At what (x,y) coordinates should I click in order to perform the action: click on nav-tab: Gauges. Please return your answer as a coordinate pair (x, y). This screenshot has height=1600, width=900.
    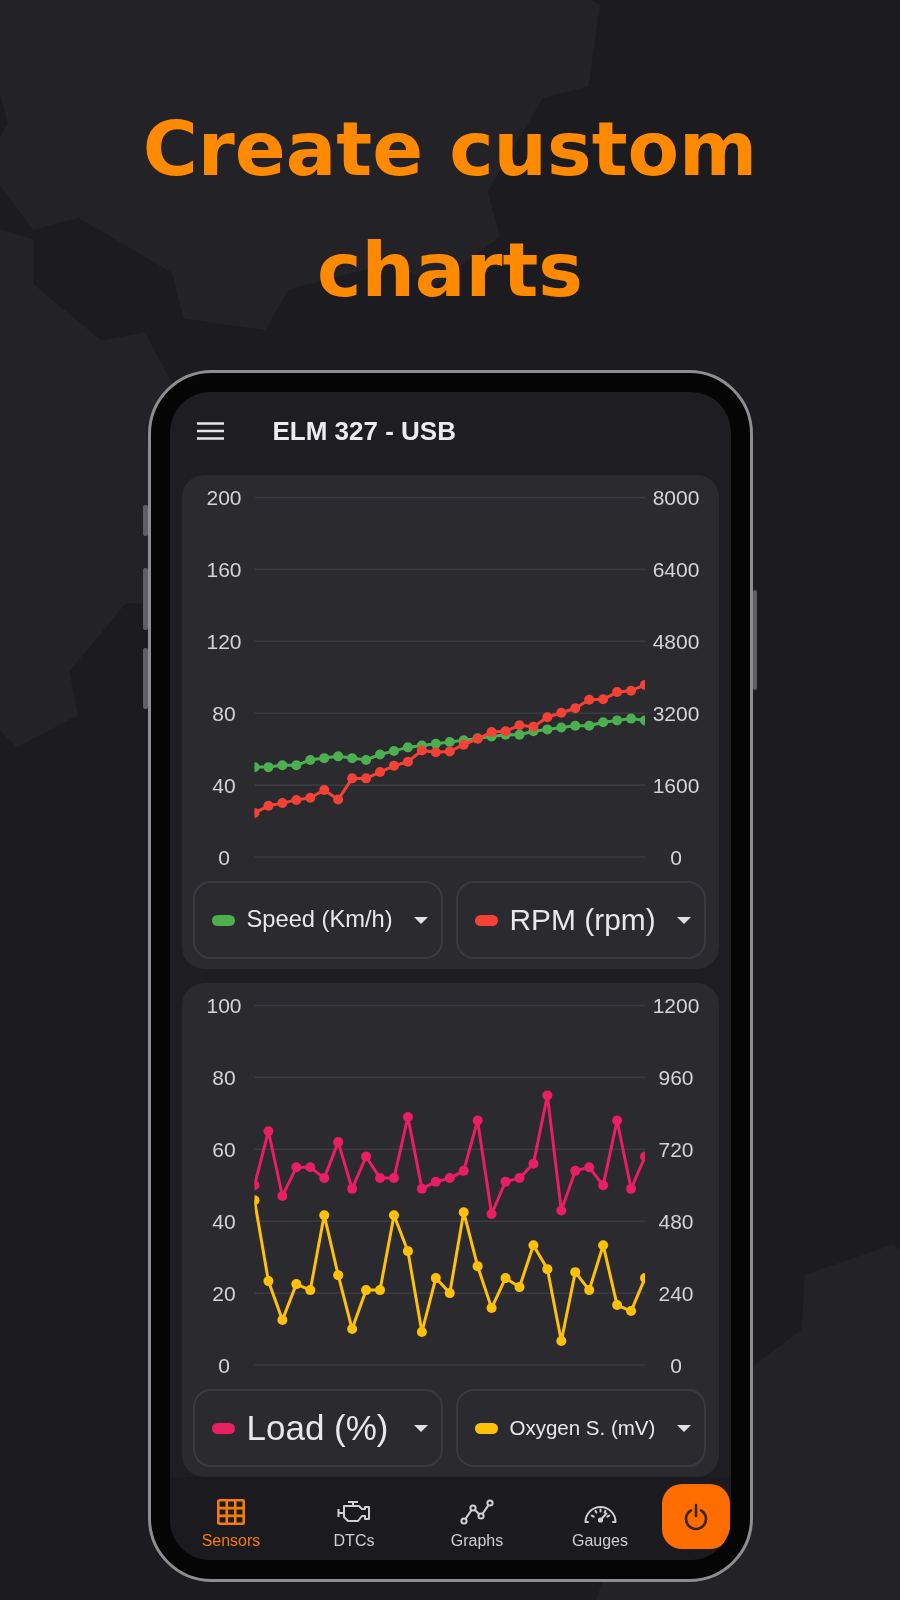
    Looking at the image, I should click on (600, 1518).